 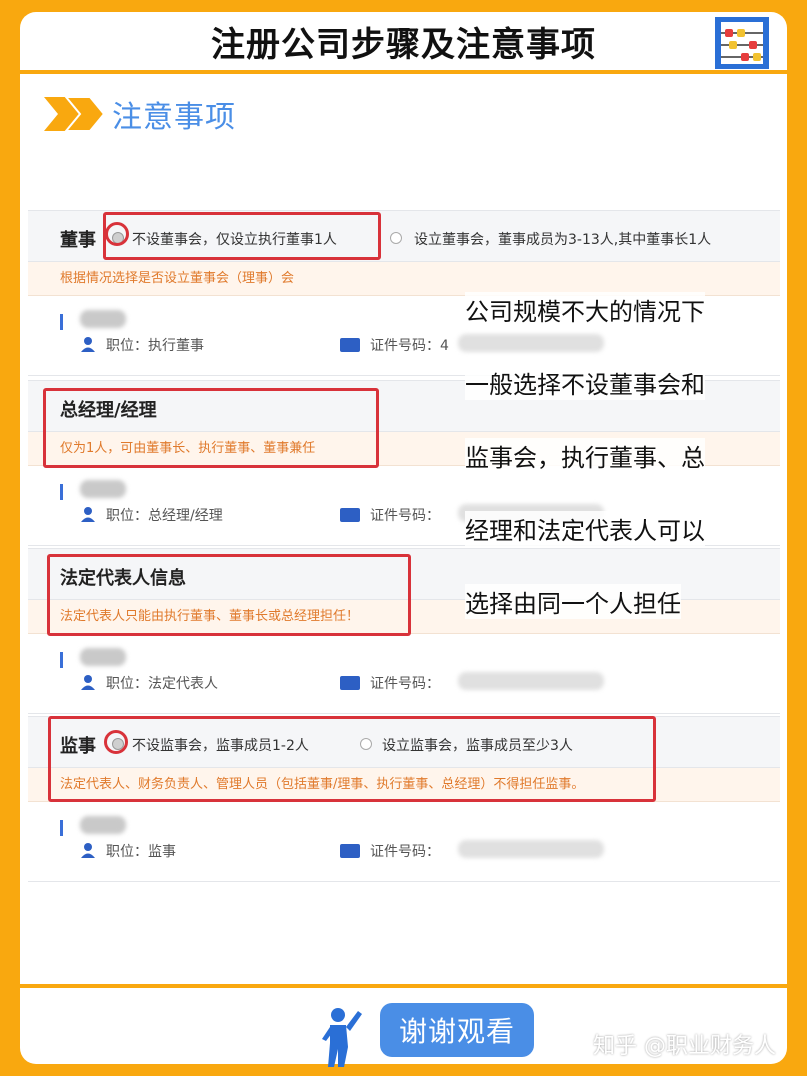 What do you see at coordinates (404, 842) in the screenshot?
I see `supervisor-info-row: 职位：监事 证件号码：` at bounding box center [404, 842].